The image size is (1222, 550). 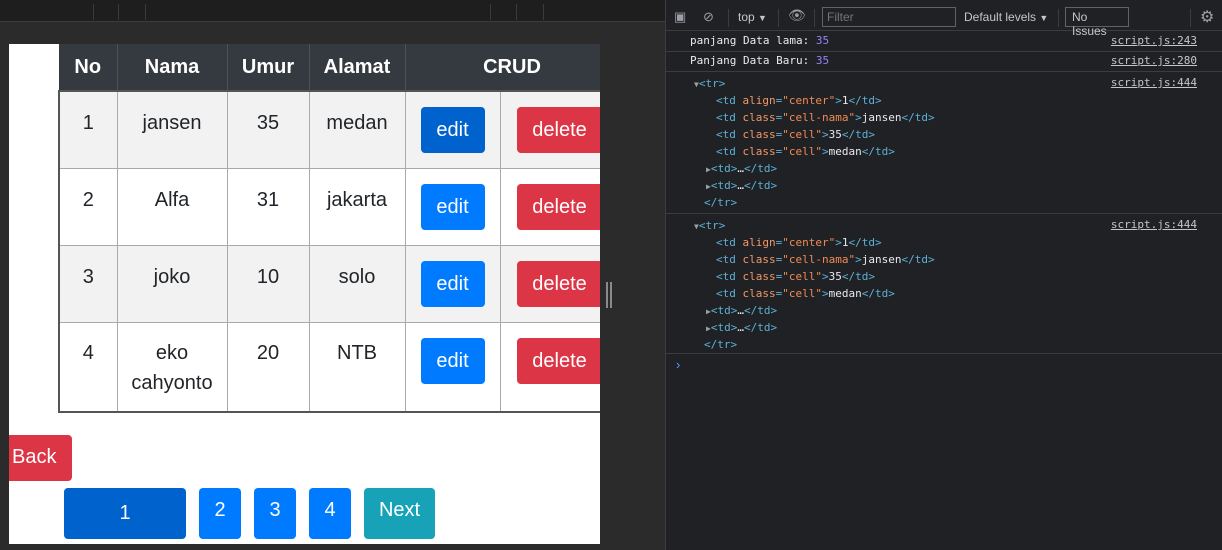 What do you see at coordinates (889, 17) in the screenshot?
I see `filter-input` at bounding box center [889, 17].